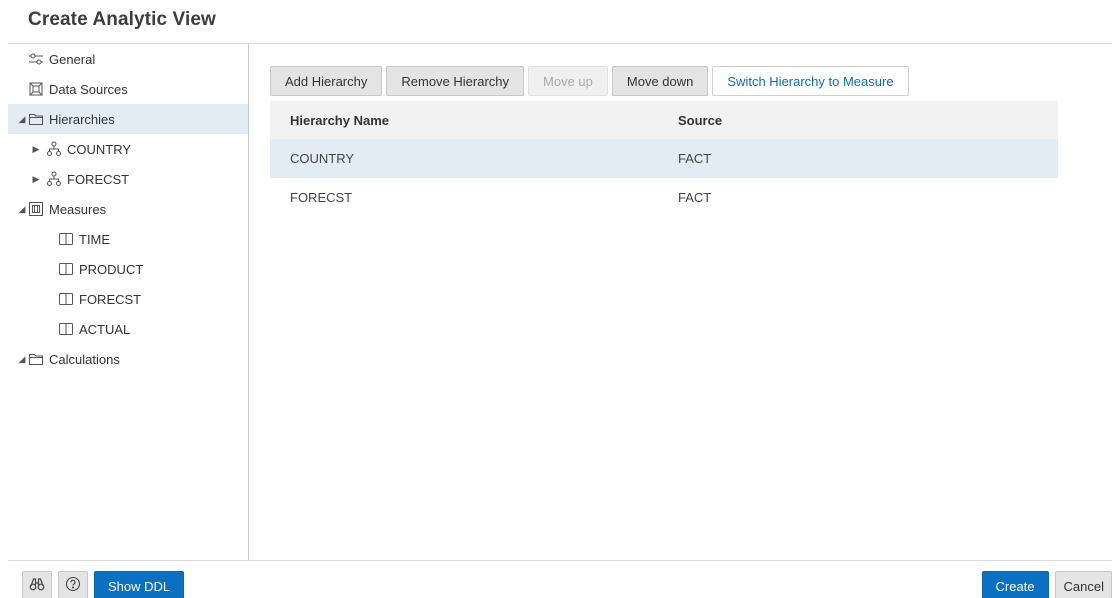 The height and width of the screenshot is (598, 1112). What do you see at coordinates (1083, 584) in the screenshot?
I see `cancel-button: Cancel` at bounding box center [1083, 584].